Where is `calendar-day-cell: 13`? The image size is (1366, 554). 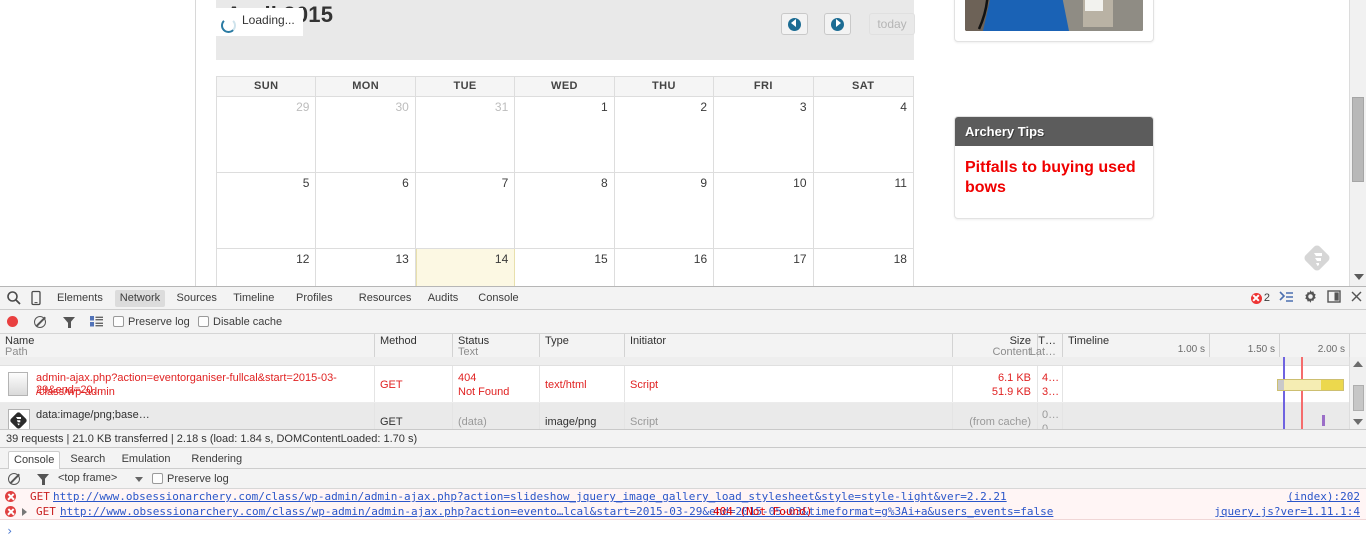
calendar-day-cell: 13 is located at coordinates (366, 267).